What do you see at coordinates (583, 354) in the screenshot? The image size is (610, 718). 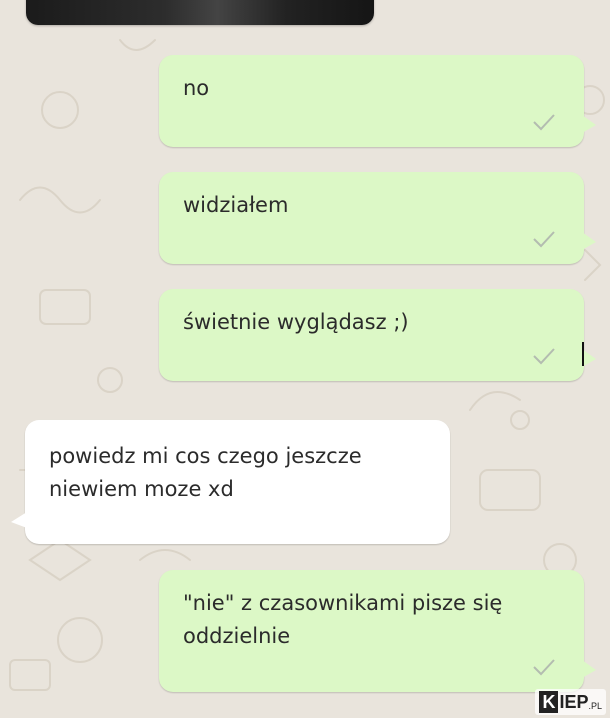 I see `text-cursor-mark` at bounding box center [583, 354].